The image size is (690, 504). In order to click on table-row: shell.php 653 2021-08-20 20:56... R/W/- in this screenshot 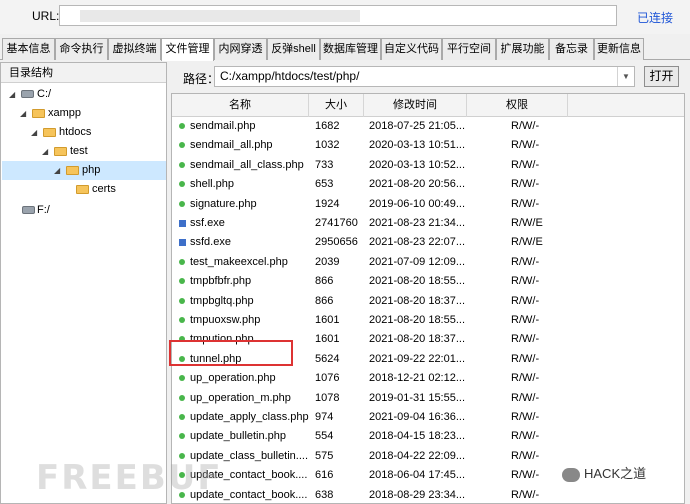, I will do `click(428, 184)`.